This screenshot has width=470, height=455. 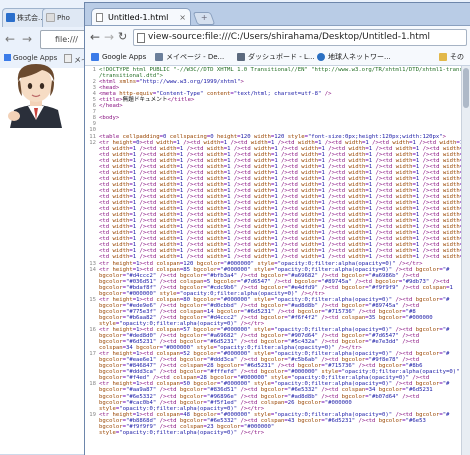 I want to click on background-tab-label: Pho, so click(x=63, y=18).